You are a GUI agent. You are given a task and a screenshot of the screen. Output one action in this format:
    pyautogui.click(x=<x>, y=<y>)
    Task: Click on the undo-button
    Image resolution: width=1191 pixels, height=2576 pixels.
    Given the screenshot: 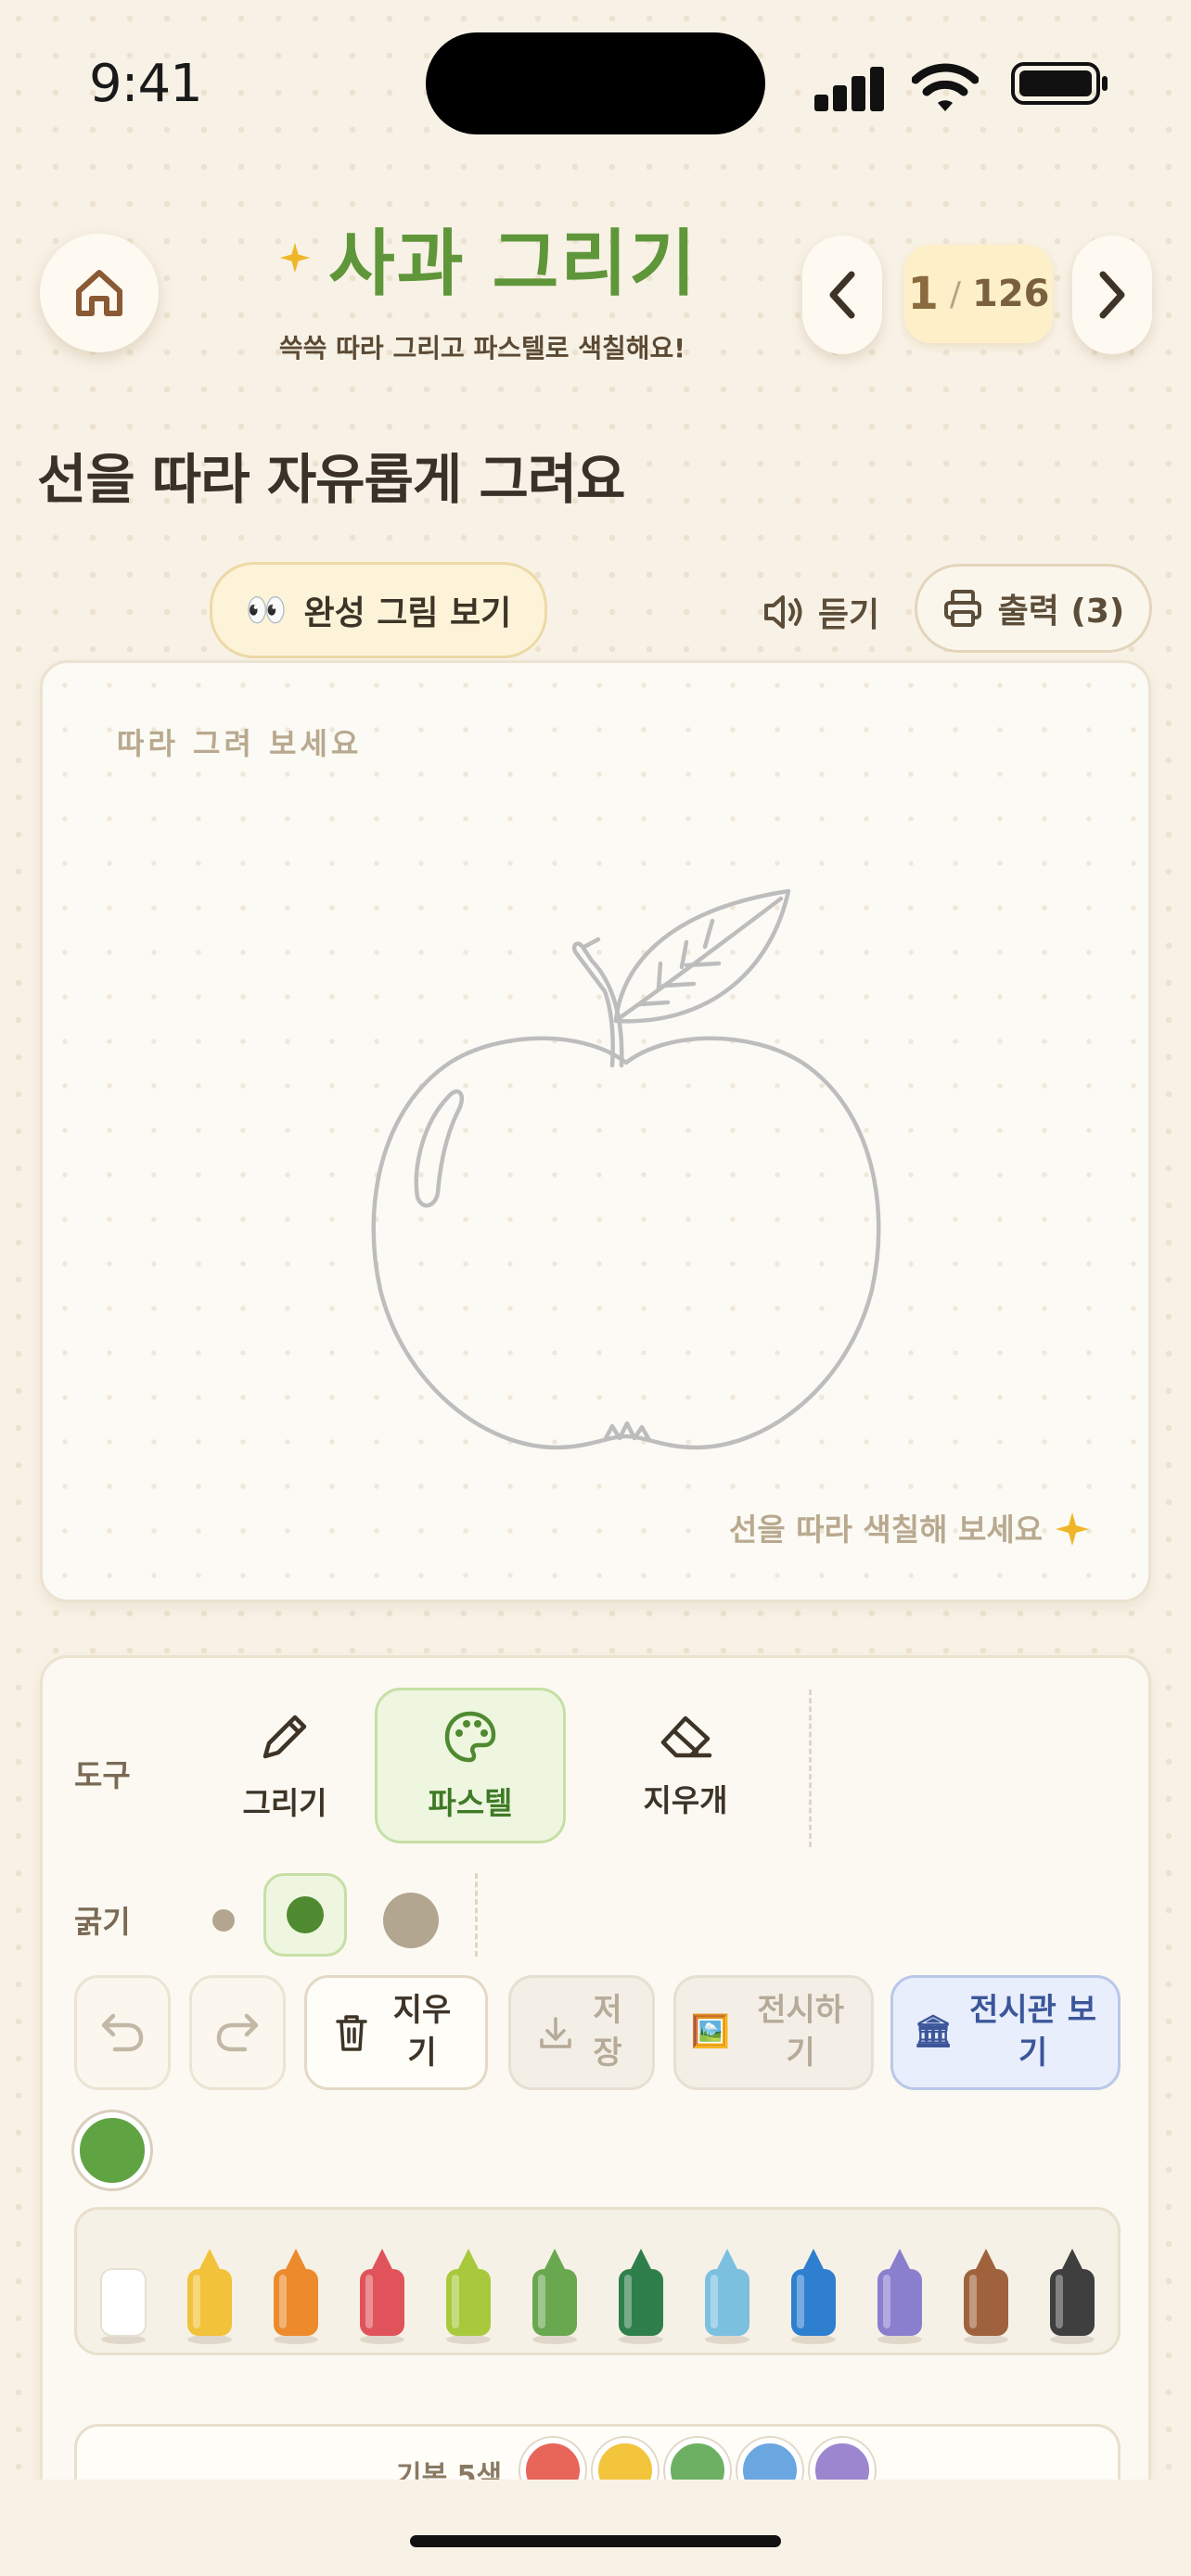 What is the action you would take?
    pyautogui.click(x=122, y=2033)
    